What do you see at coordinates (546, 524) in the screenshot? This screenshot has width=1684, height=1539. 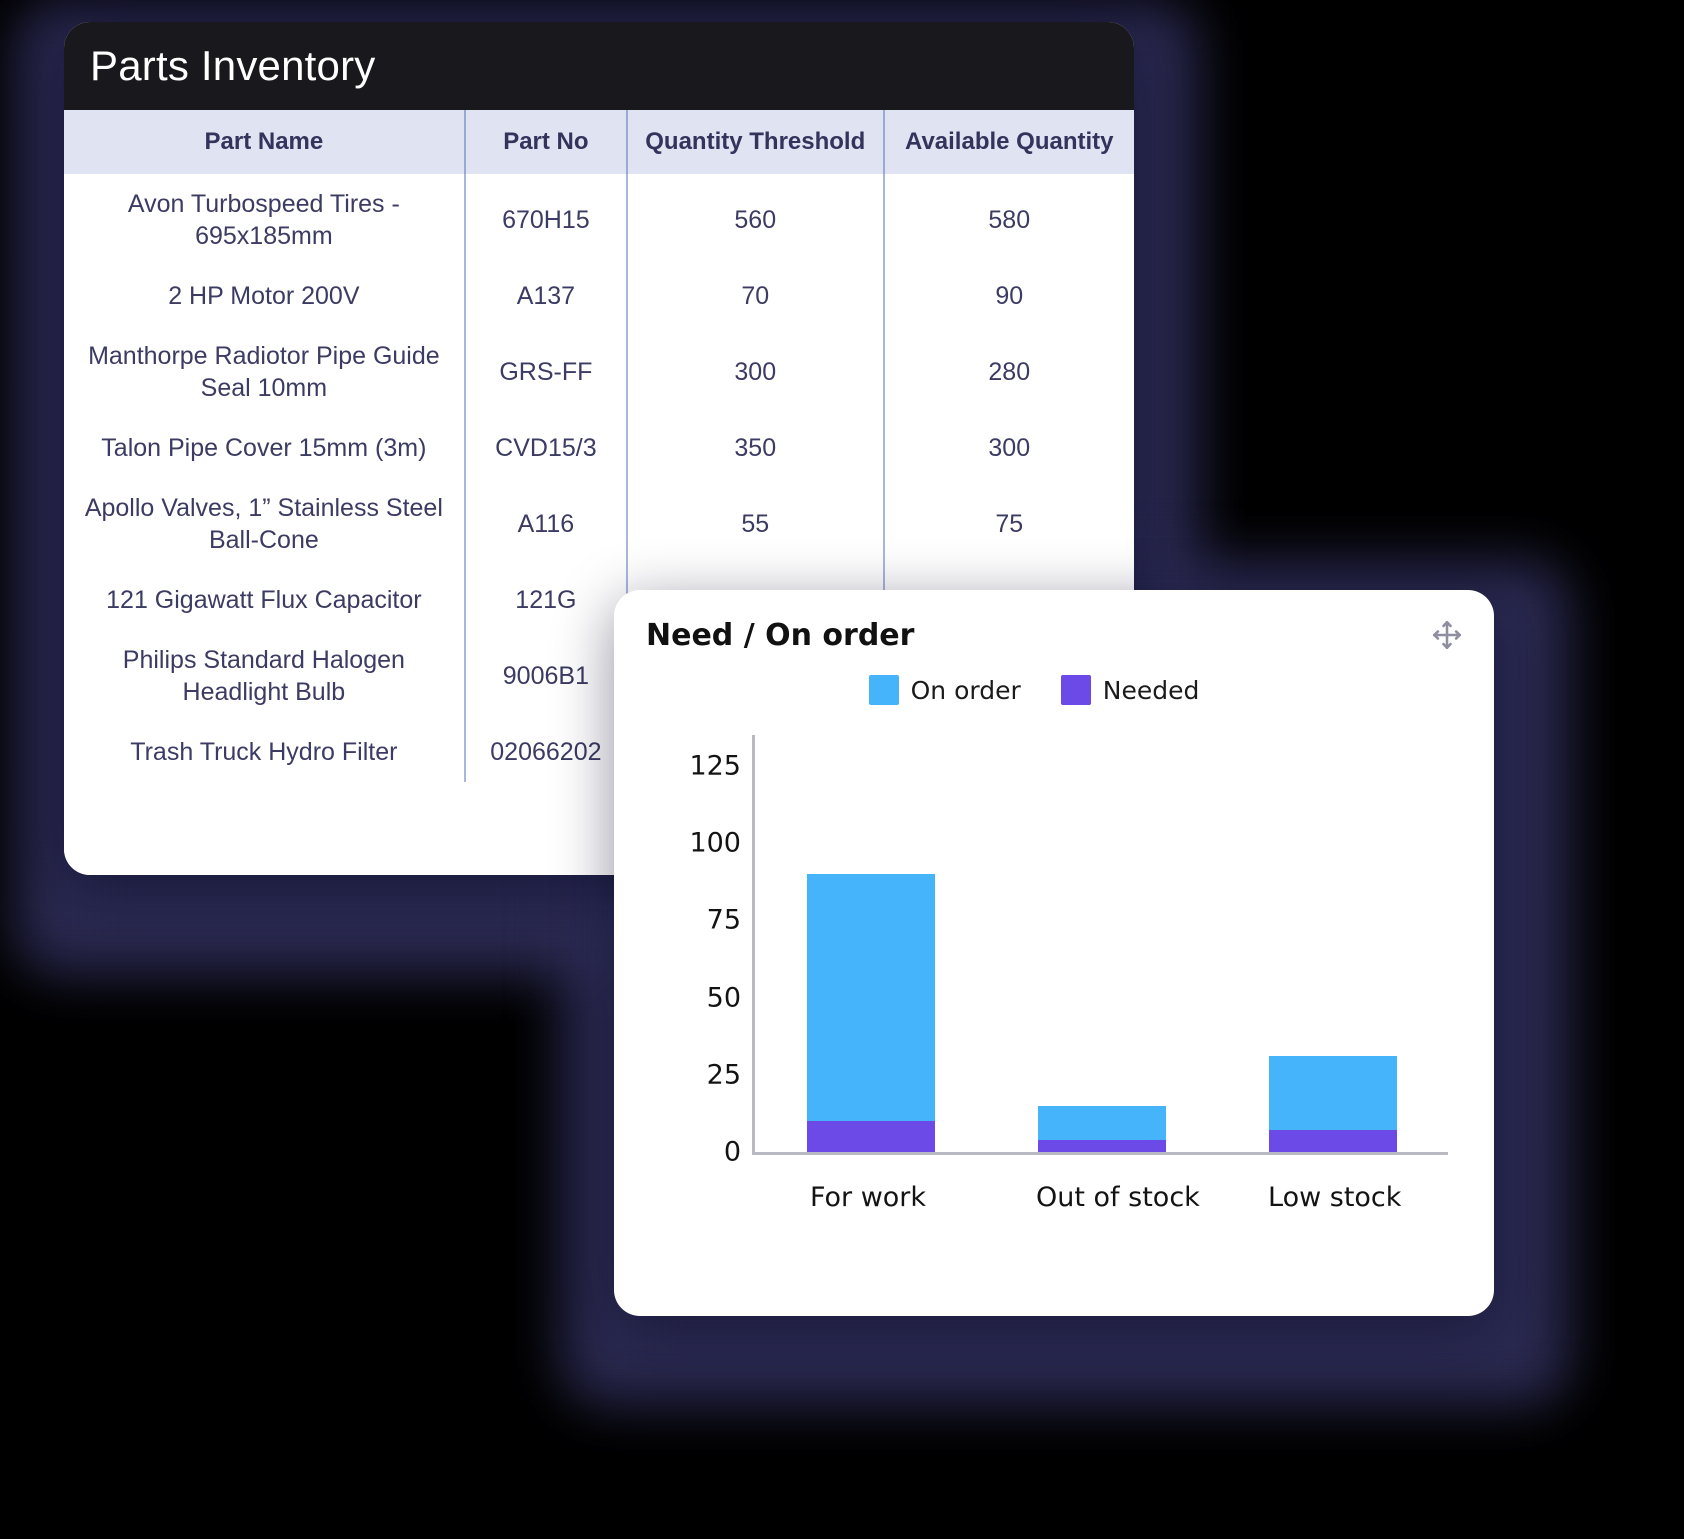 I see `cell-part-no: A116` at bounding box center [546, 524].